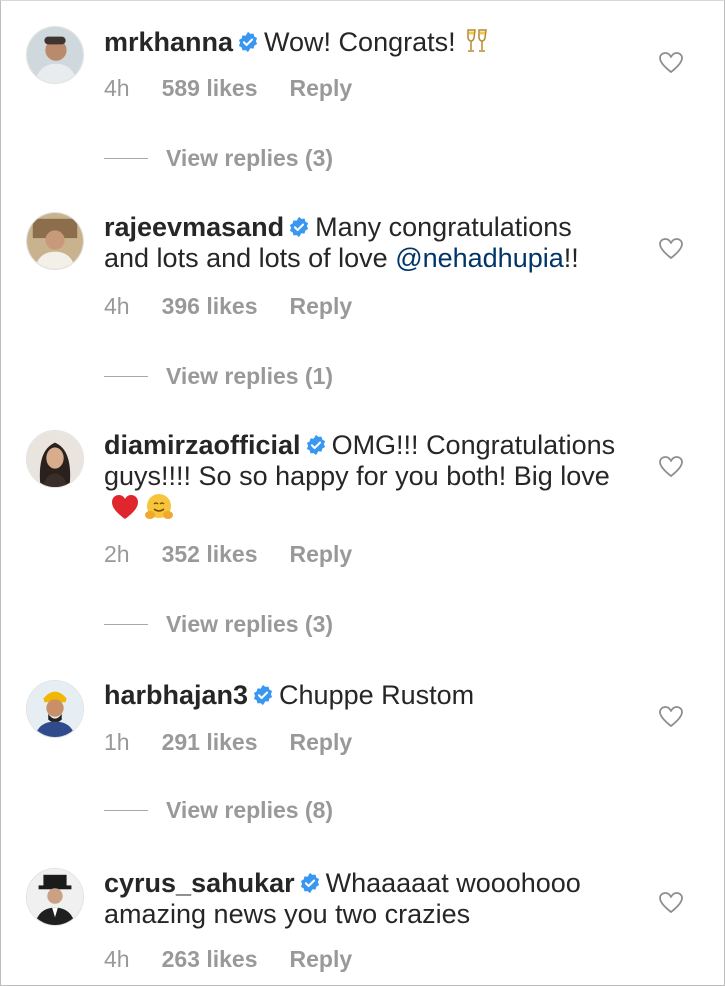 Image resolution: width=725 pixels, height=986 pixels. Describe the element at coordinates (176, 695) in the screenshot. I see `username: harbhajan3` at that location.